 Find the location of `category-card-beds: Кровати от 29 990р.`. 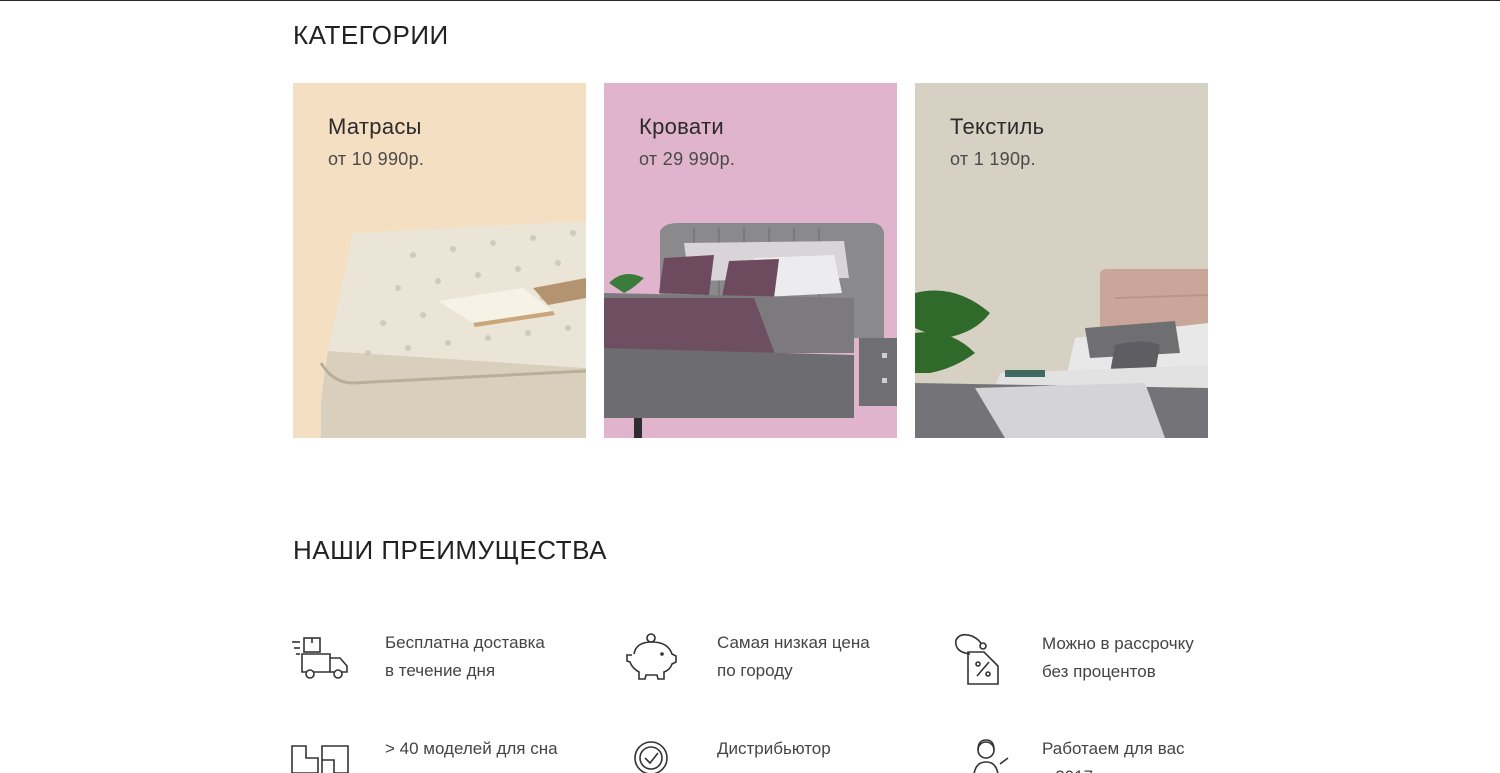

category-card-beds: Кровати от 29 990р. is located at coordinates (750, 260).